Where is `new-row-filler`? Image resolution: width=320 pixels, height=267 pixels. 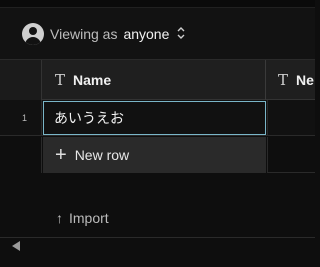
new-row-filler is located at coordinates (291, 155).